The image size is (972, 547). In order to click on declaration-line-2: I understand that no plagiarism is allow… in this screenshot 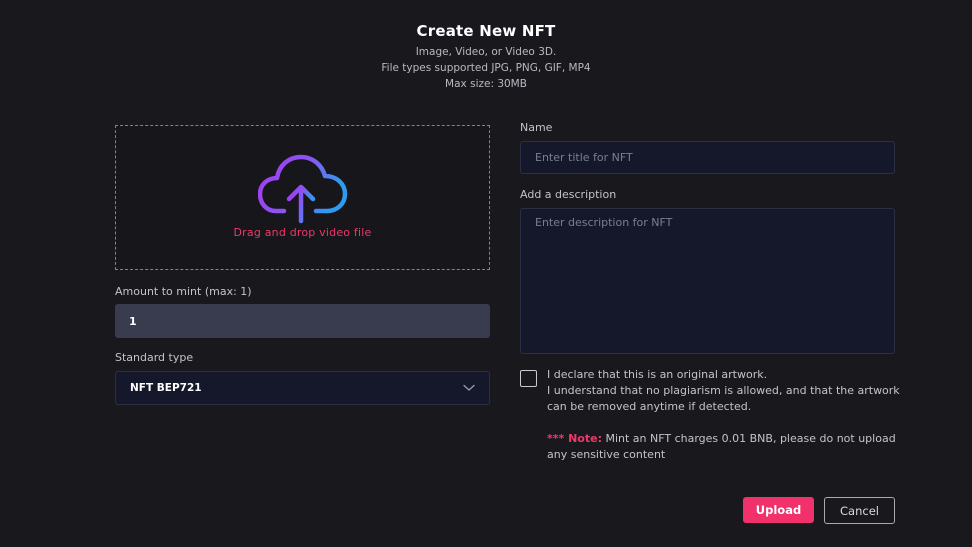, I will do `click(723, 398)`.